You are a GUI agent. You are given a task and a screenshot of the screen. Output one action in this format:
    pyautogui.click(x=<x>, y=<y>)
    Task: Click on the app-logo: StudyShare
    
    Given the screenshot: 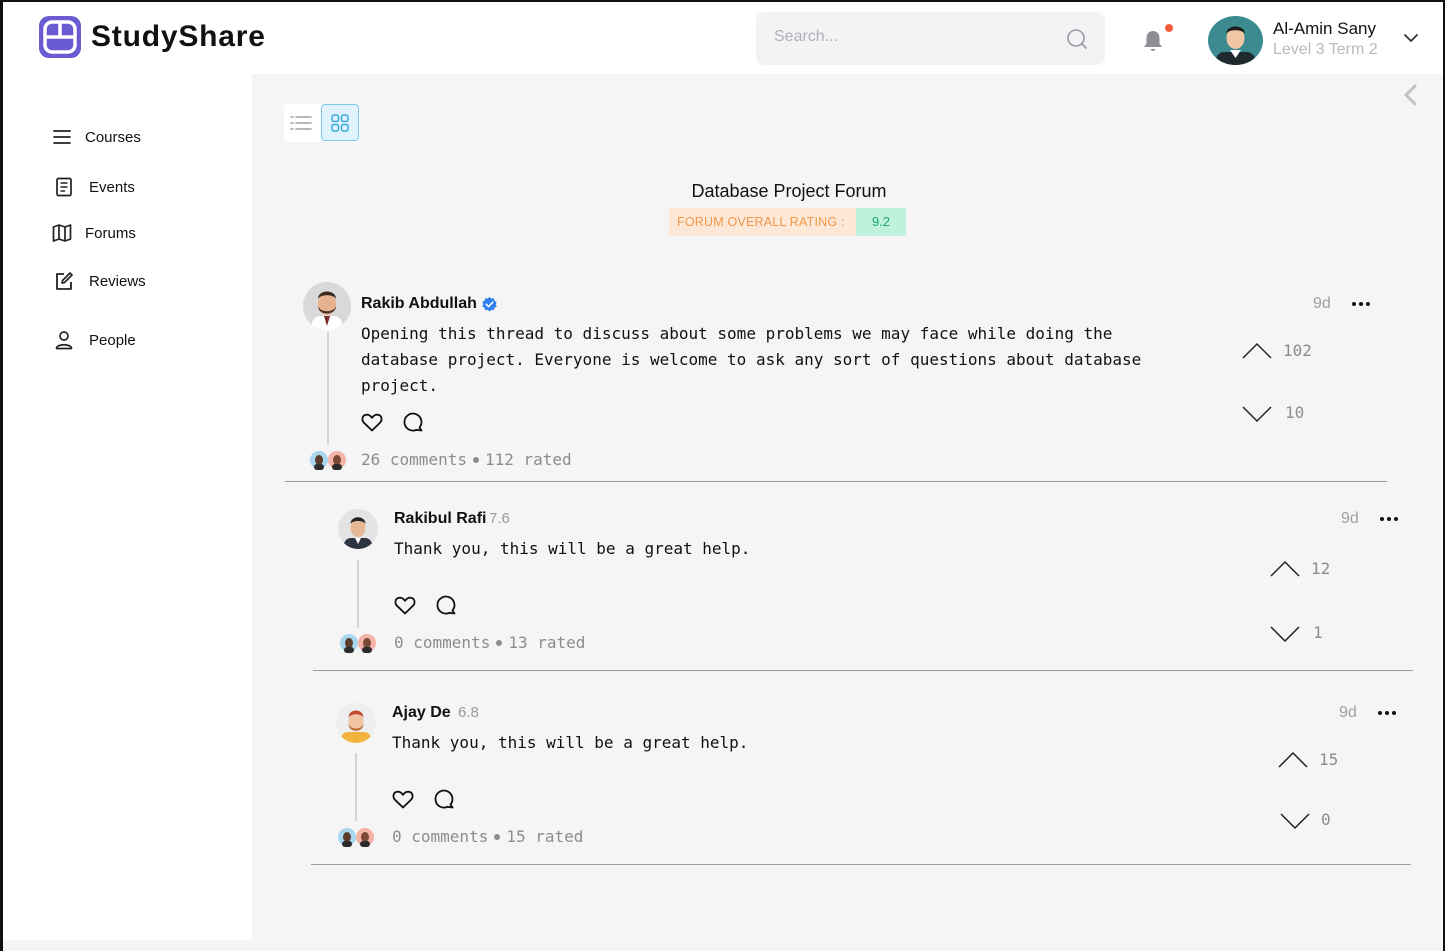 What is the action you would take?
    pyautogui.click(x=152, y=37)
    